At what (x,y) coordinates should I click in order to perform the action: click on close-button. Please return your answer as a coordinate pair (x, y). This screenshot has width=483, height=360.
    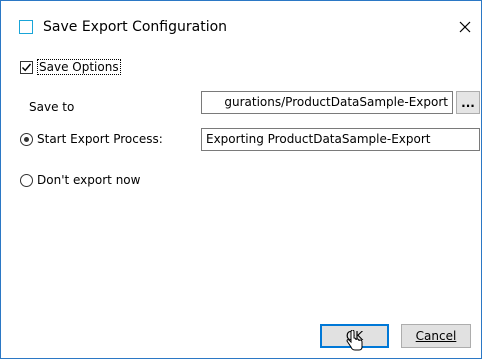
    Looking at the image, I should click on (465, 27).